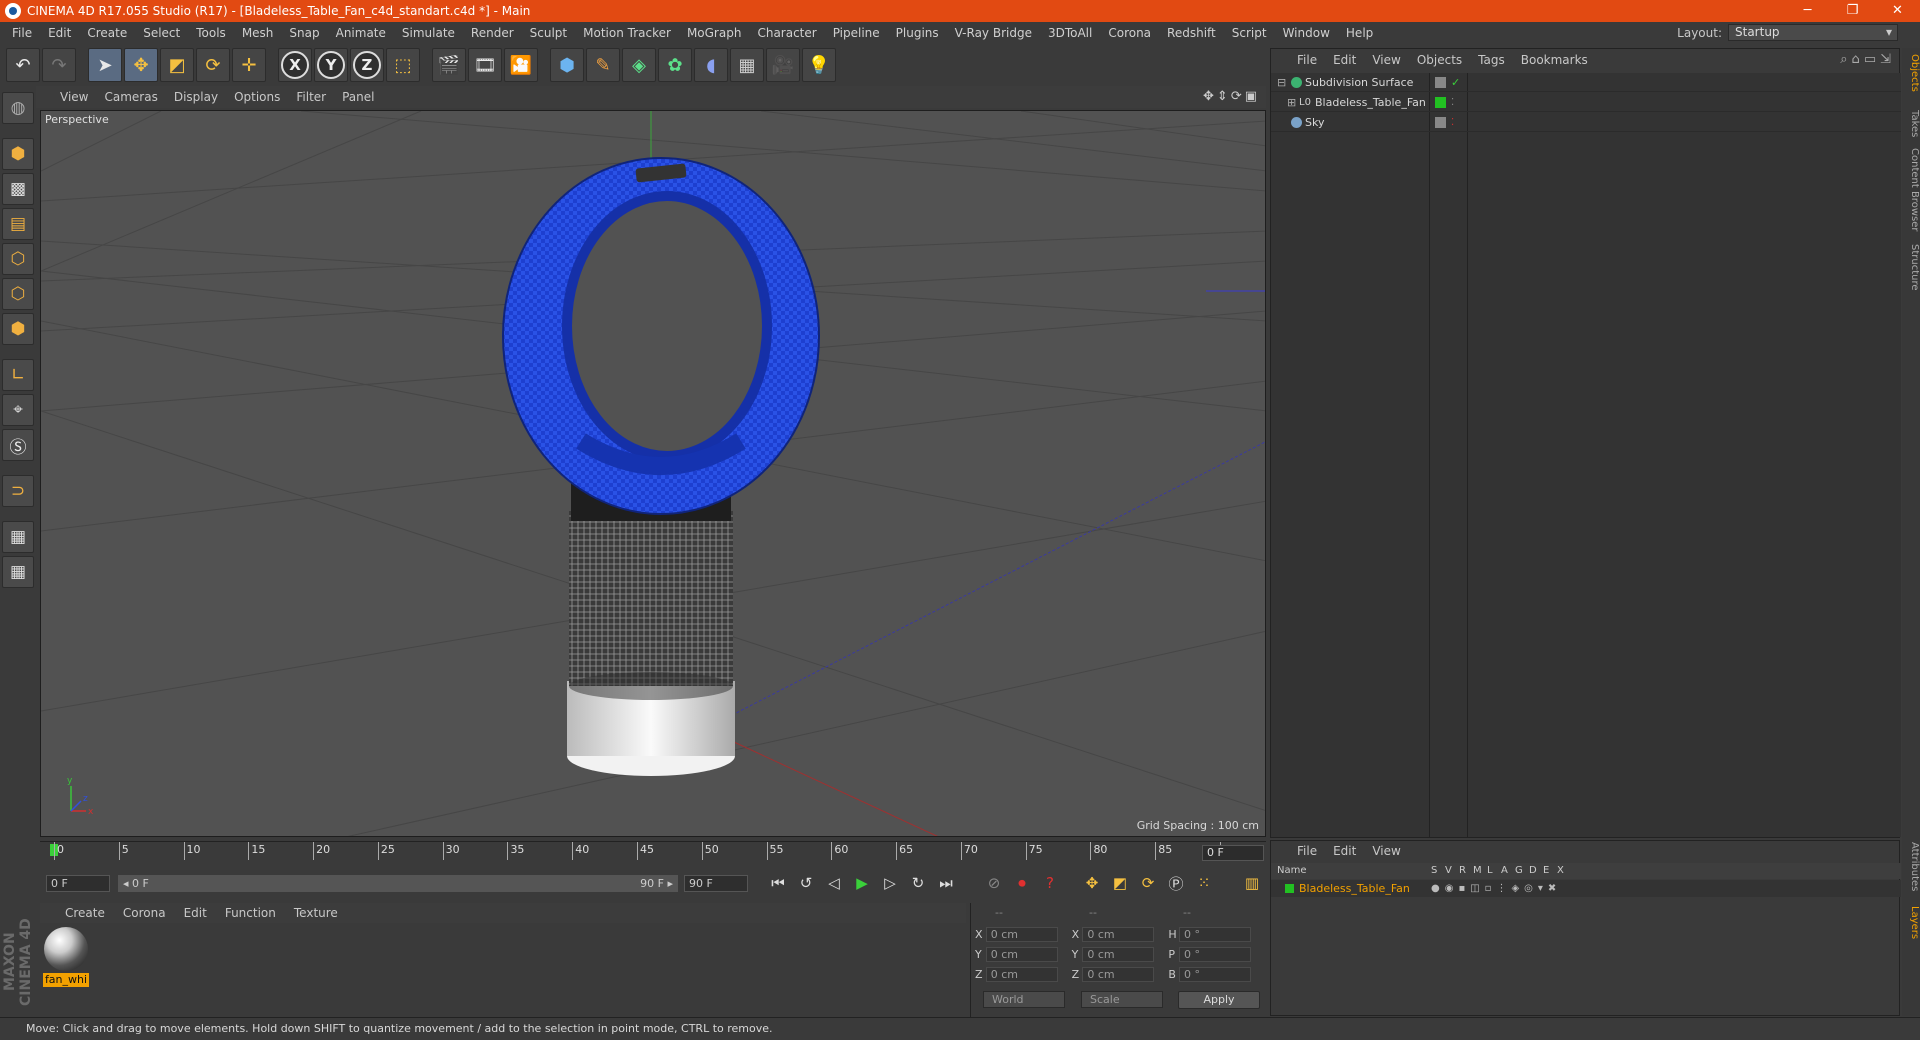 Image resolution: width=1920 pixels, height=1040 pixels. Describe the element at coordinates (1252, 883) in the screenshot. I see `timeline-window-button: ▥` at that location.